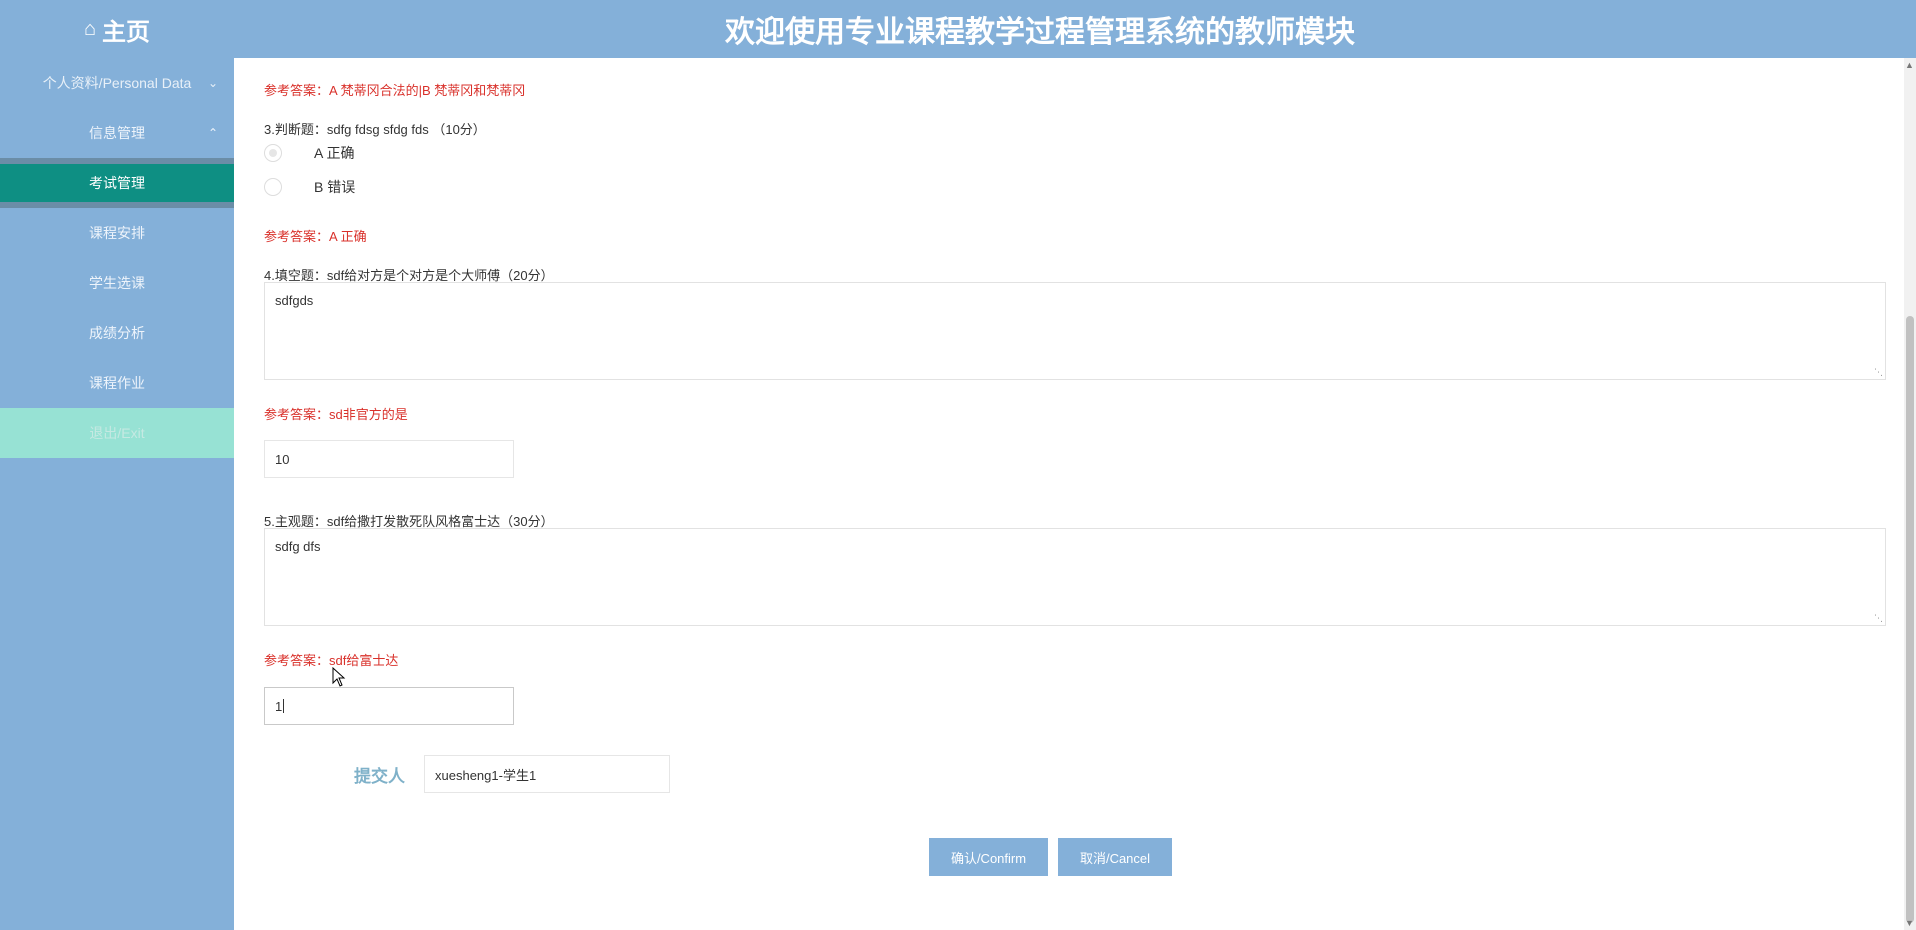  Describe the element at coordinates (1910, 619) in the screenshot. I see `scrollbar-thumb` at that location.